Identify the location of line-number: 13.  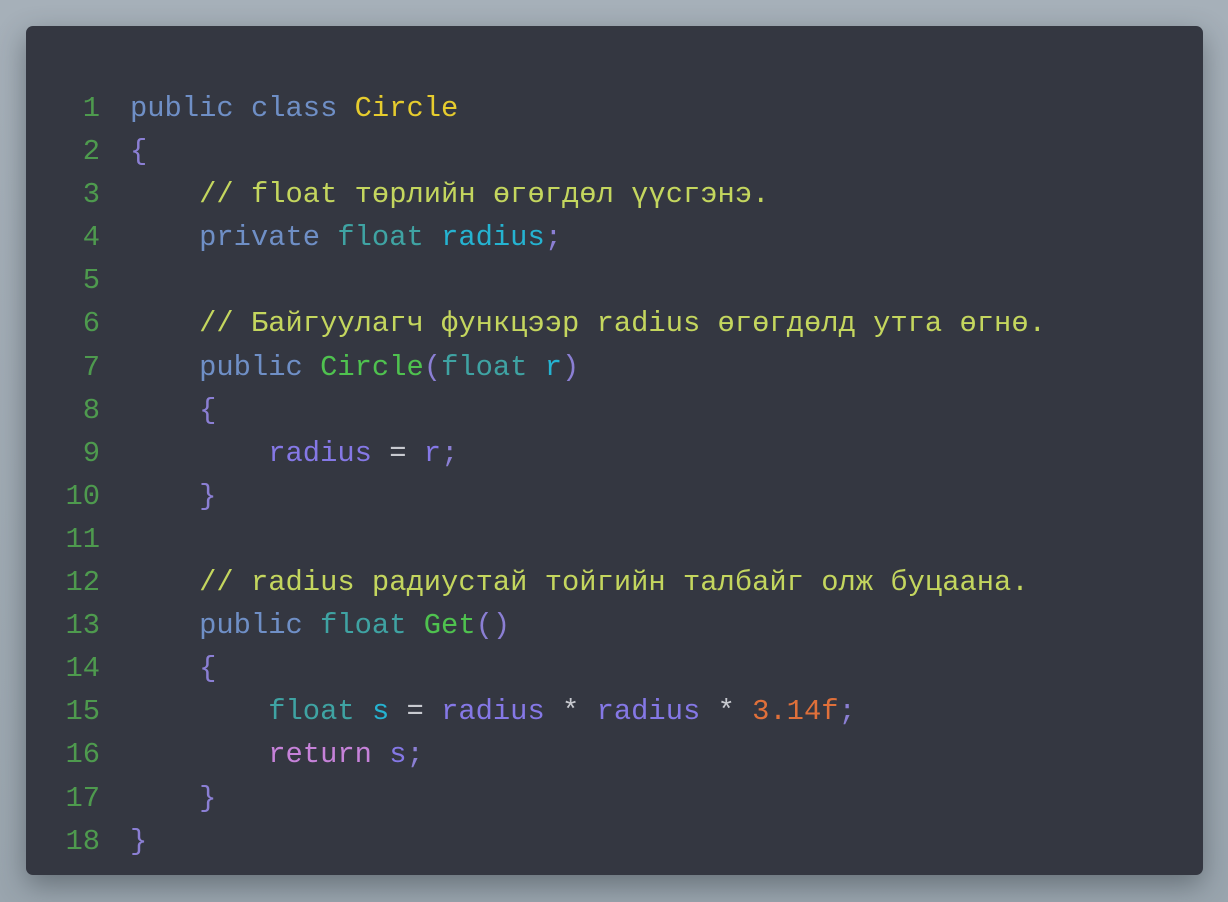
(82, 626).